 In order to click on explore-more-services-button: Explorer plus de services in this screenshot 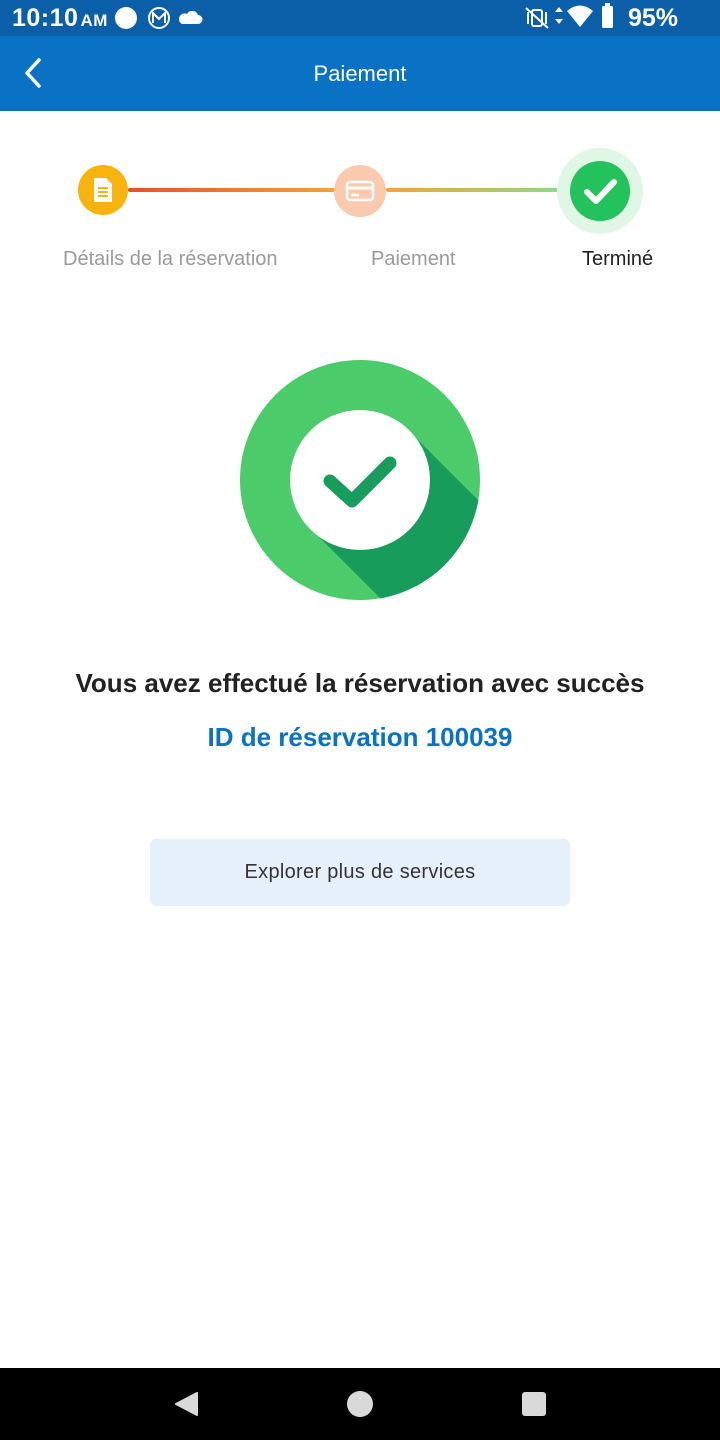, I will do `click(360, 872)`.